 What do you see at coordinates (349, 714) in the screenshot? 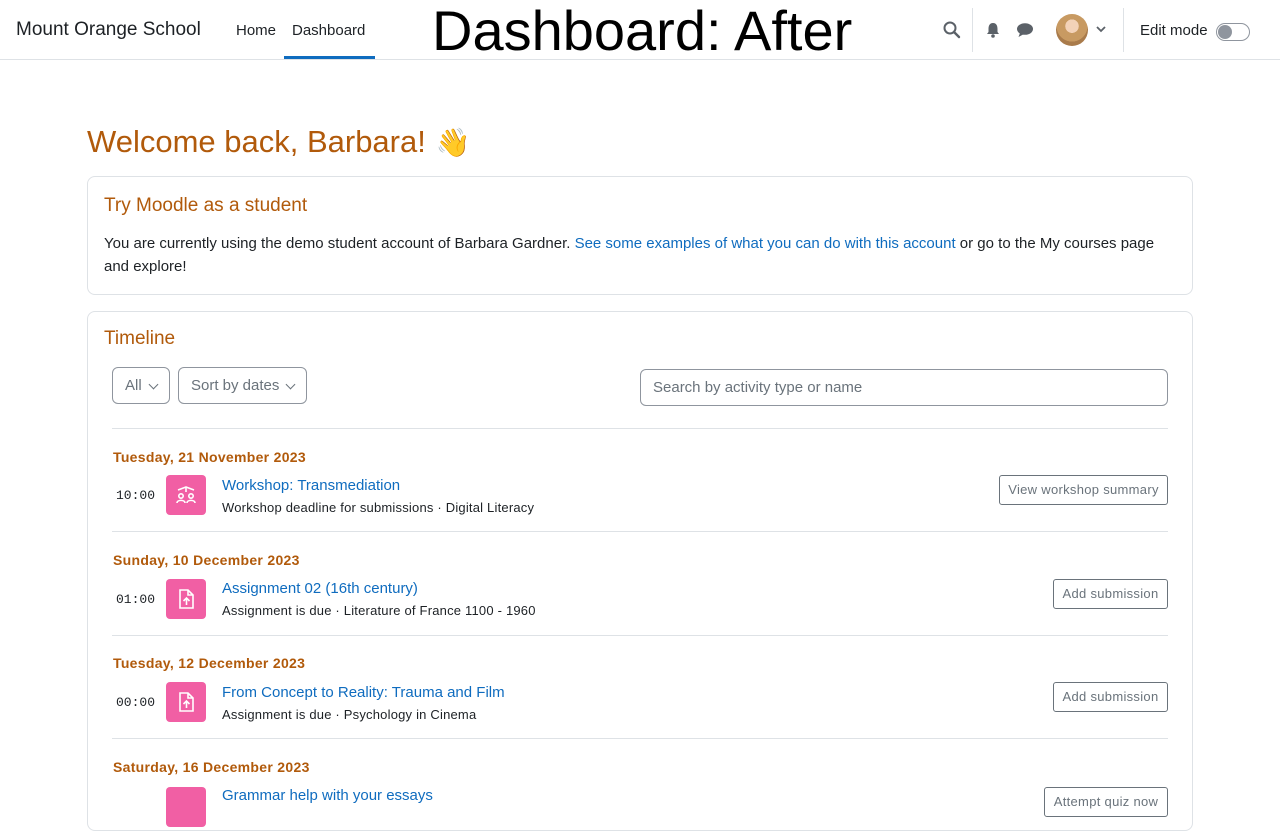
I see `event-meta: Assignment is due · Psychology in Cinema` at bounding box center [349, 714].